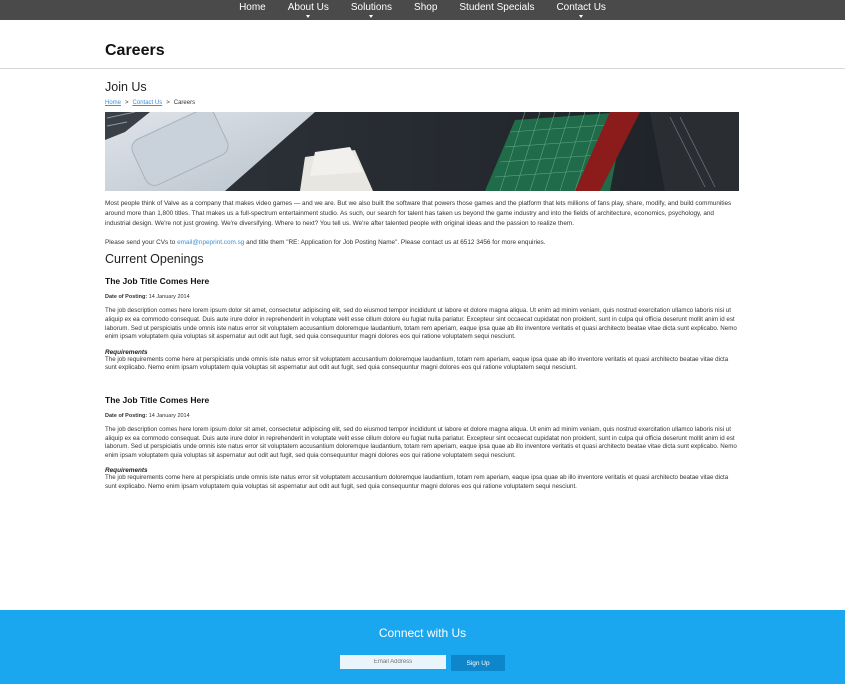 The image size is (845, 684). I want to click on nav-label: Home, so click(252, 7).